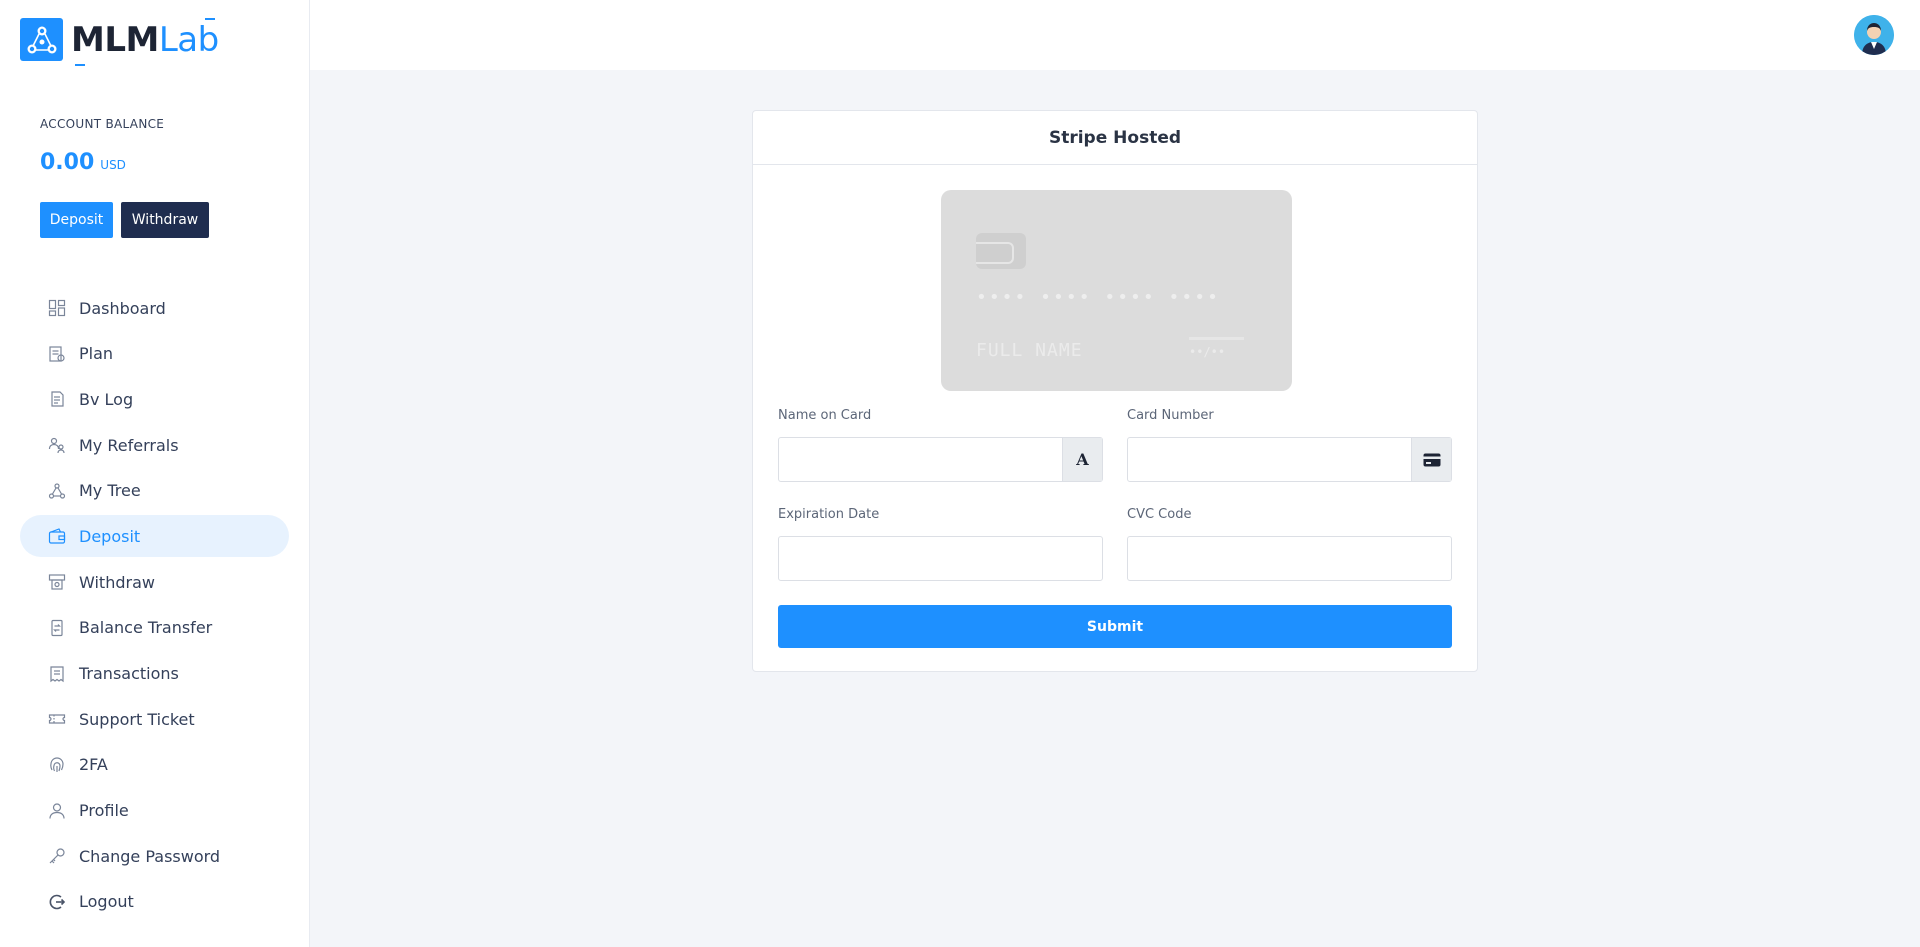 The width and height of the screenshot is (1920, 947). Describe the element at coordinates (154, 536) in the screenshot. I see `sidebar-item-deposit: Deposit` at that location.